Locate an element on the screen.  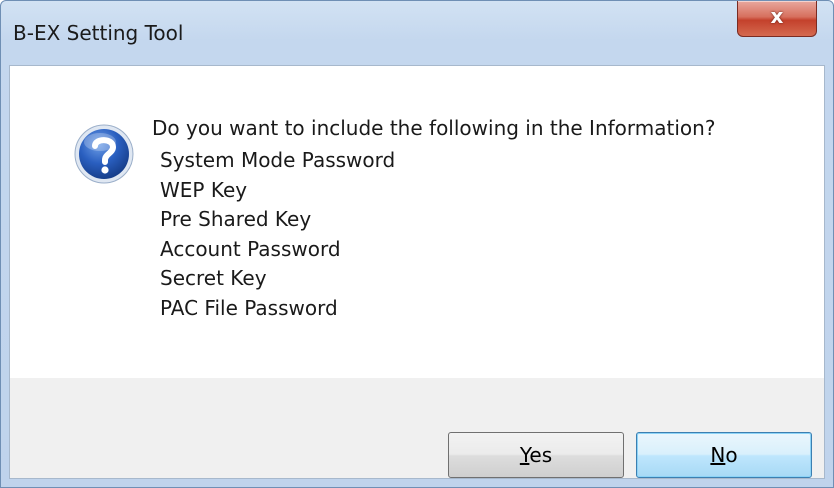
yes-button-accelerator: Y is located at coordinates (524, 455).